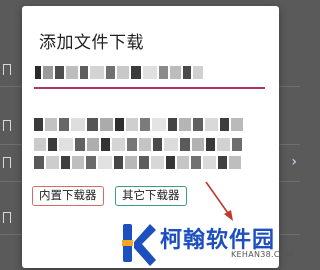 Image resolution: width=320 pixels, height=270 pixels. Describe the element at coordinates (262, 254) in the screenshot. I see `watermark-url: KEHAN38.COM` at that location.